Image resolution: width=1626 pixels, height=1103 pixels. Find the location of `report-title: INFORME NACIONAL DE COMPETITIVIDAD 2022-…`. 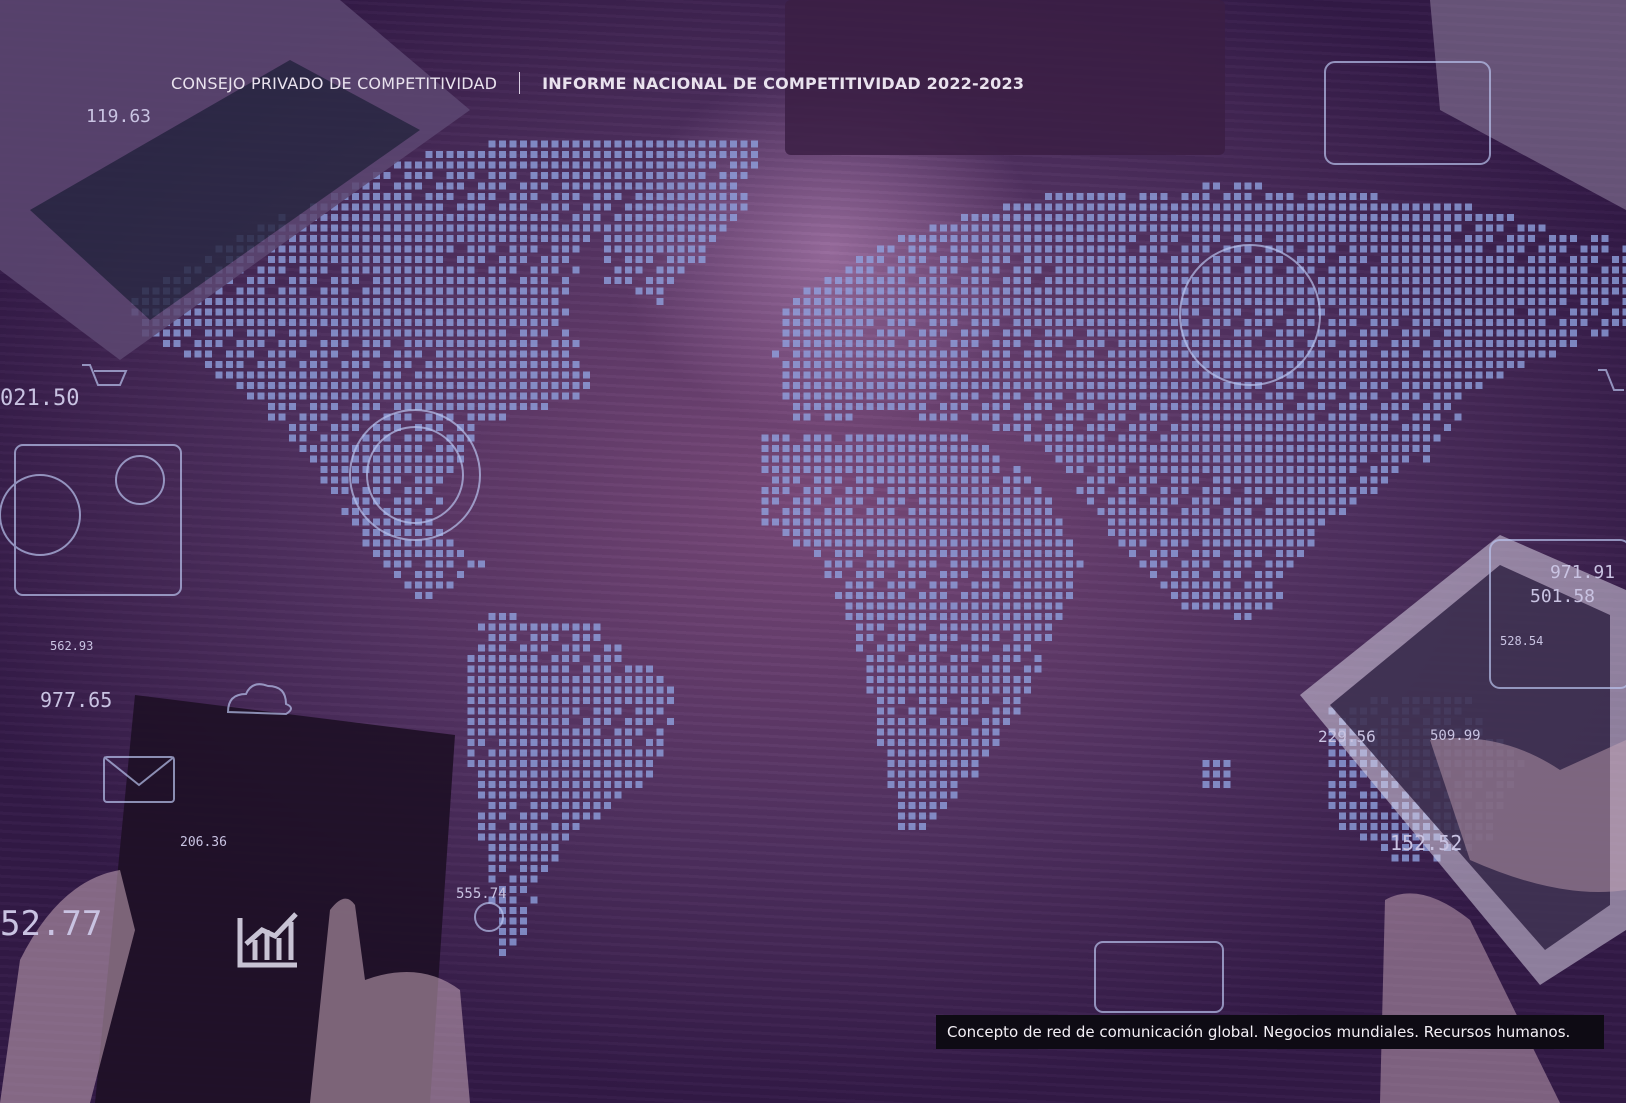

report-title: INFORME NACIONAL DE COMPETITIVIDAD 2022-… is located at coordinates (783, 83).